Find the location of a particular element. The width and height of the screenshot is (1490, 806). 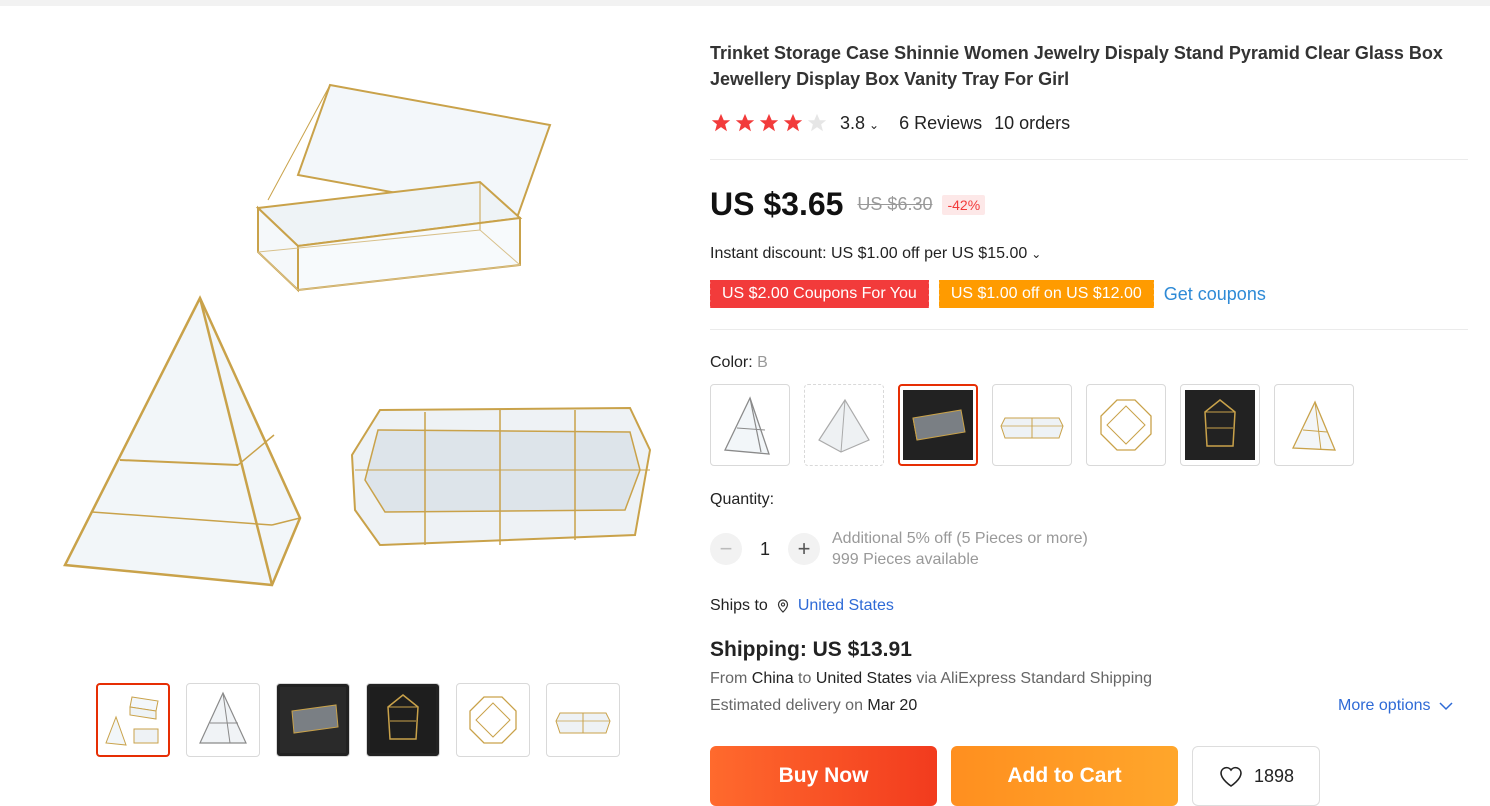

rating-row: 3.8 ⌄ 6 Reviews 10 orders is located at coordinates (890, 123).